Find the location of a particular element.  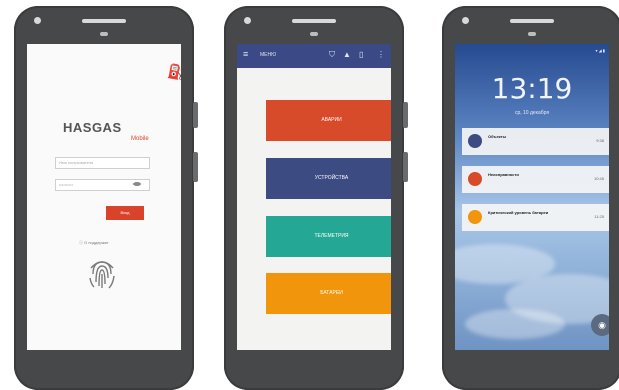

notification-title: Неисправности is located at coordinates (503, 174).